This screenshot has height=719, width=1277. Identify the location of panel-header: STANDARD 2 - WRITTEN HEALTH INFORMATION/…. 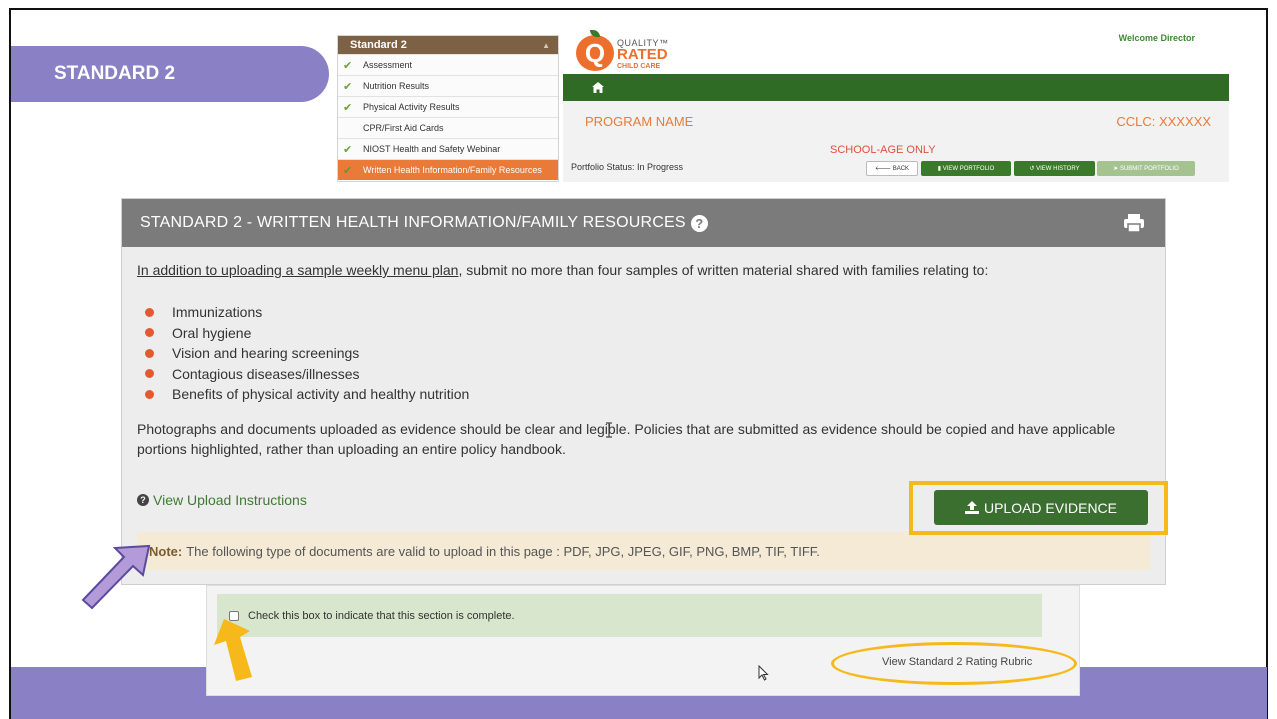
(643, 223).